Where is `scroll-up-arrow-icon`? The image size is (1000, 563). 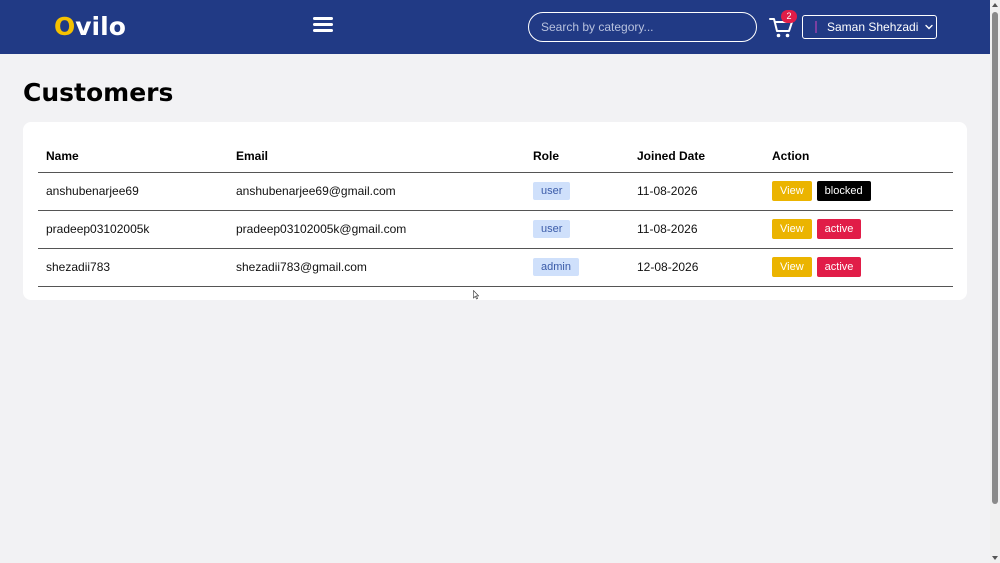 scroll-up-arrow-icon is located at coordinates (995, 5).